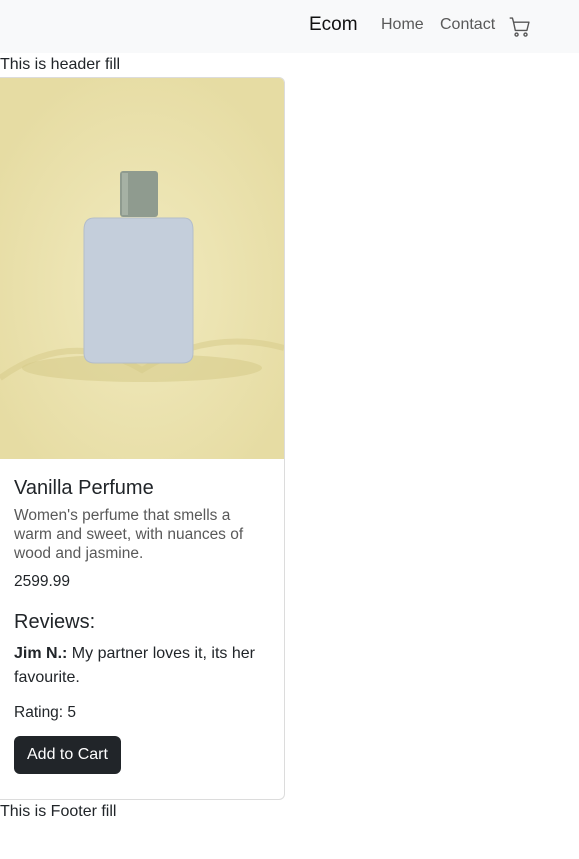 This screenshot has width=579, height=859. What do you see at coordinates (520, 27) in the screenshot?
I see `cart-icon` at bounding box center [520, 27].